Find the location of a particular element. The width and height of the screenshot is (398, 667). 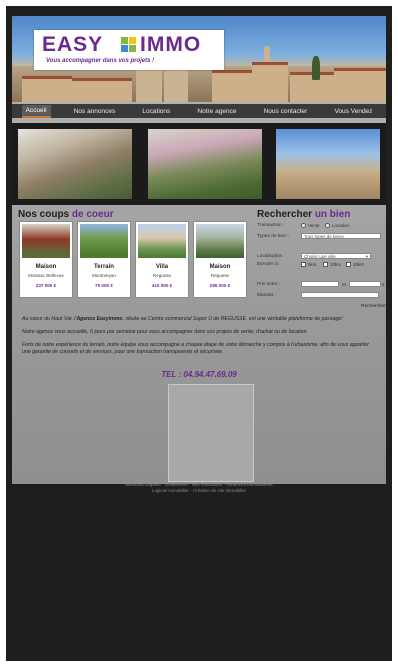

checkbox-5km-label: 5km is located at coordinates (312, 264).